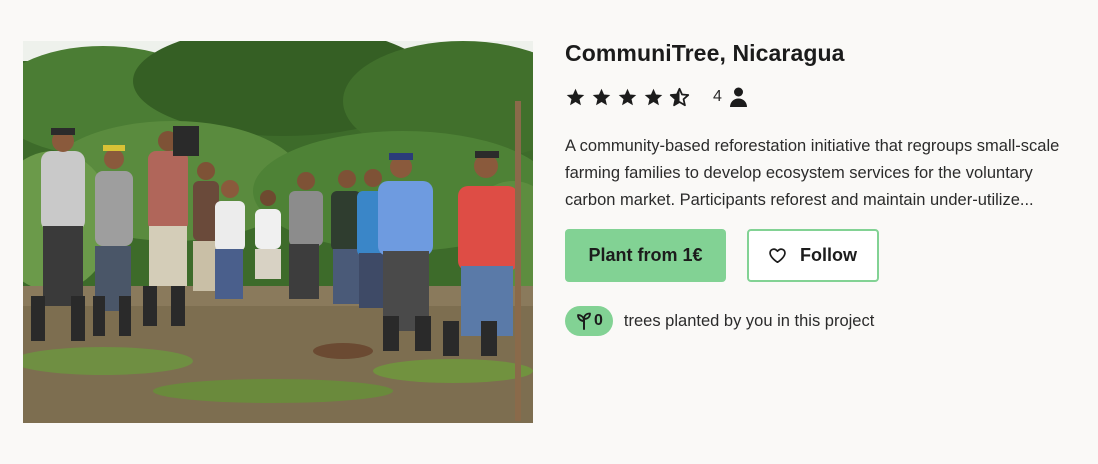 The width and height of the screenshot is (1098, 464). Describe the element at coordinates (820, 53) in the screenshot. I see `project-title: CommuniTree, Nicaragua` at that location.